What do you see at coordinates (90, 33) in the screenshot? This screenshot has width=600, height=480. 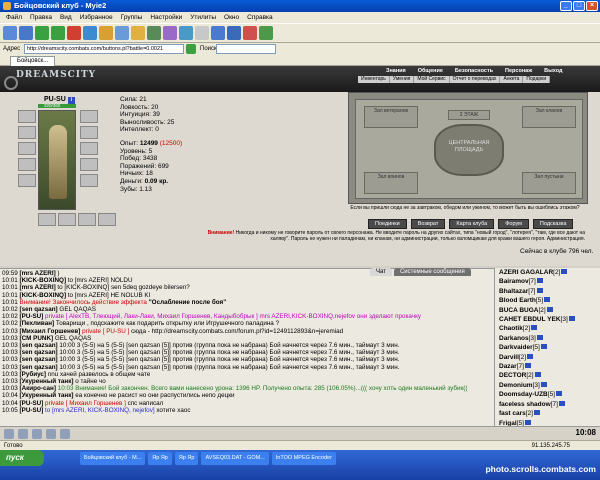 I see `refresh-icon` at bounding box center [90, 33].